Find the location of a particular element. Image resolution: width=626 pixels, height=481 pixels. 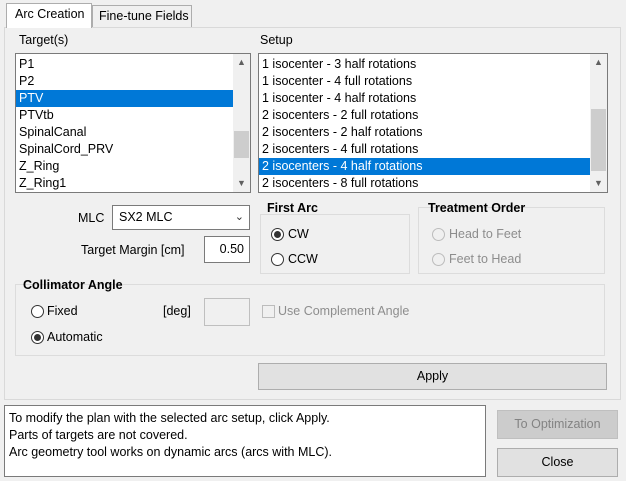

list-item: 1 isocenter - 4 full rotations is located at coordinates (424, 81).